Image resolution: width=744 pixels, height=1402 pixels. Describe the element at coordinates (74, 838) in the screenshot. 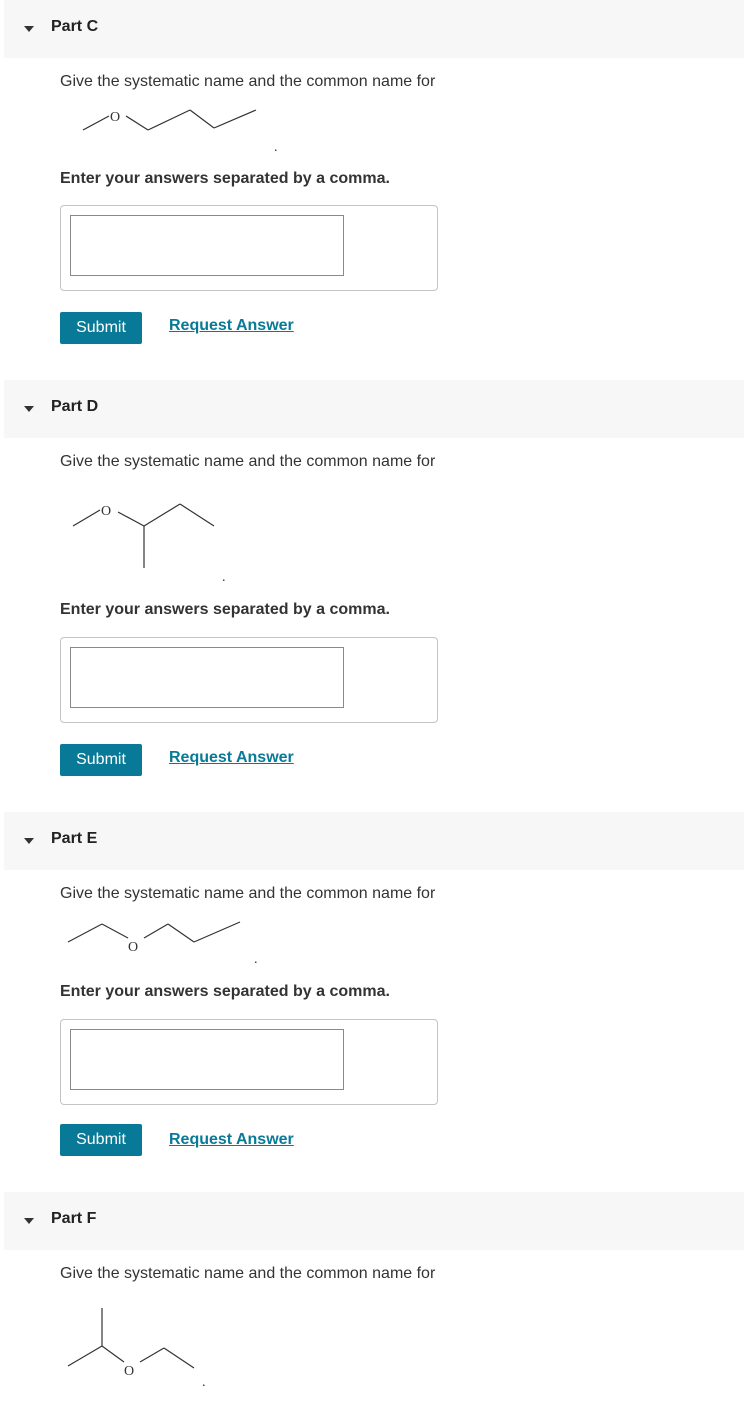

I see `part-title: Part E` at that location.